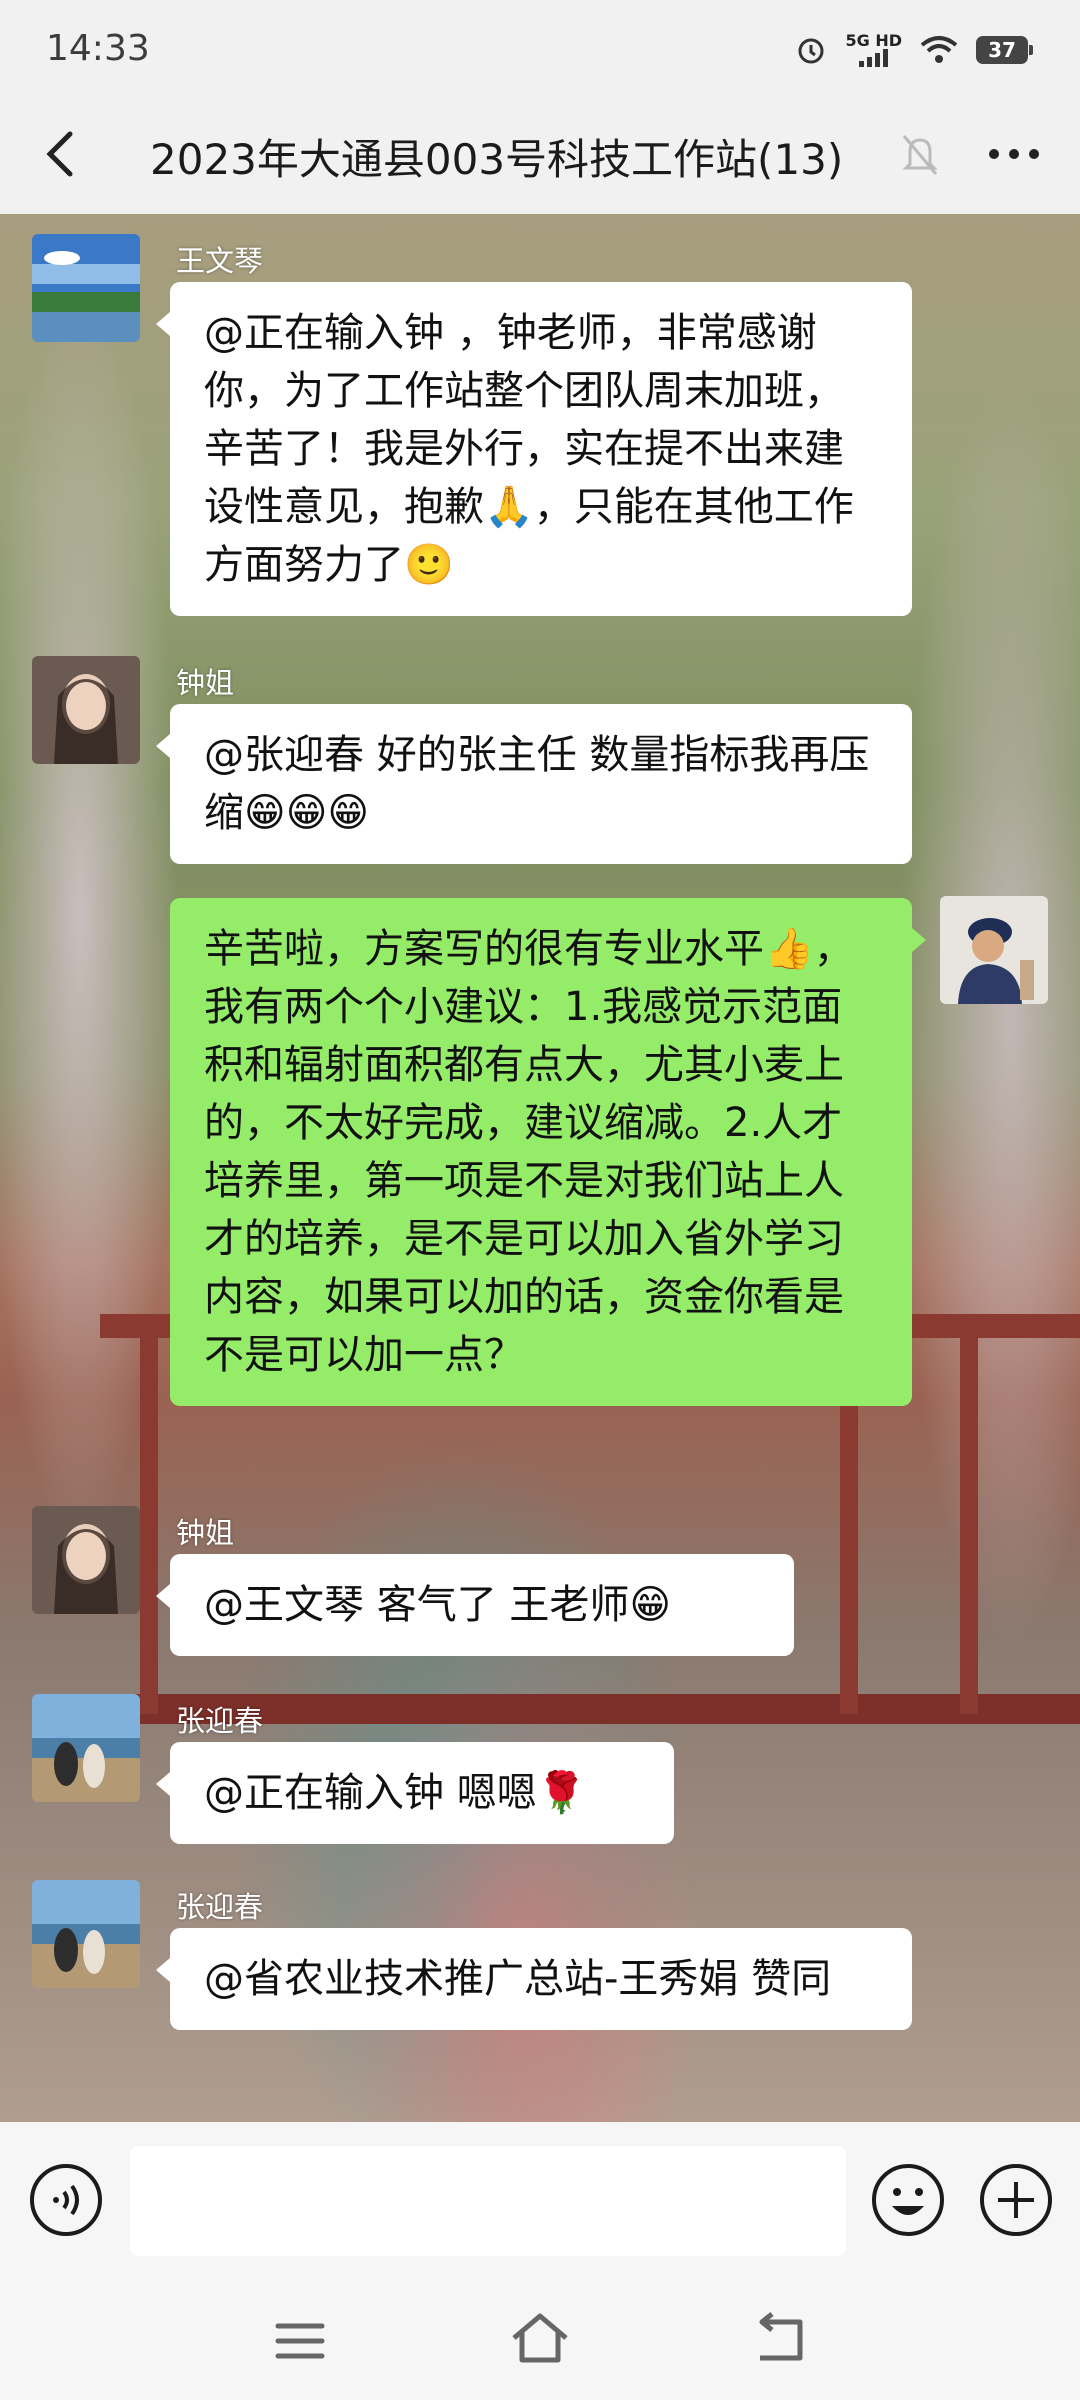 This screenshot has height=2400, width=1080. I want to click on chat-title: 2023年大通县003号科技工作站(13), so click(497, 159).